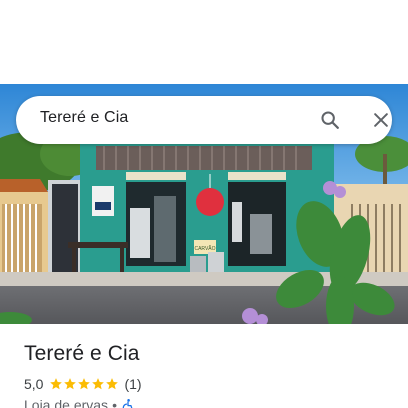 Image resolution: width=408 pixels, height=408 pixels. What do you see at coordinates (34, 384) in the screenshot?
I see `rating-value: 5,0` at bounding box center [34, 384].